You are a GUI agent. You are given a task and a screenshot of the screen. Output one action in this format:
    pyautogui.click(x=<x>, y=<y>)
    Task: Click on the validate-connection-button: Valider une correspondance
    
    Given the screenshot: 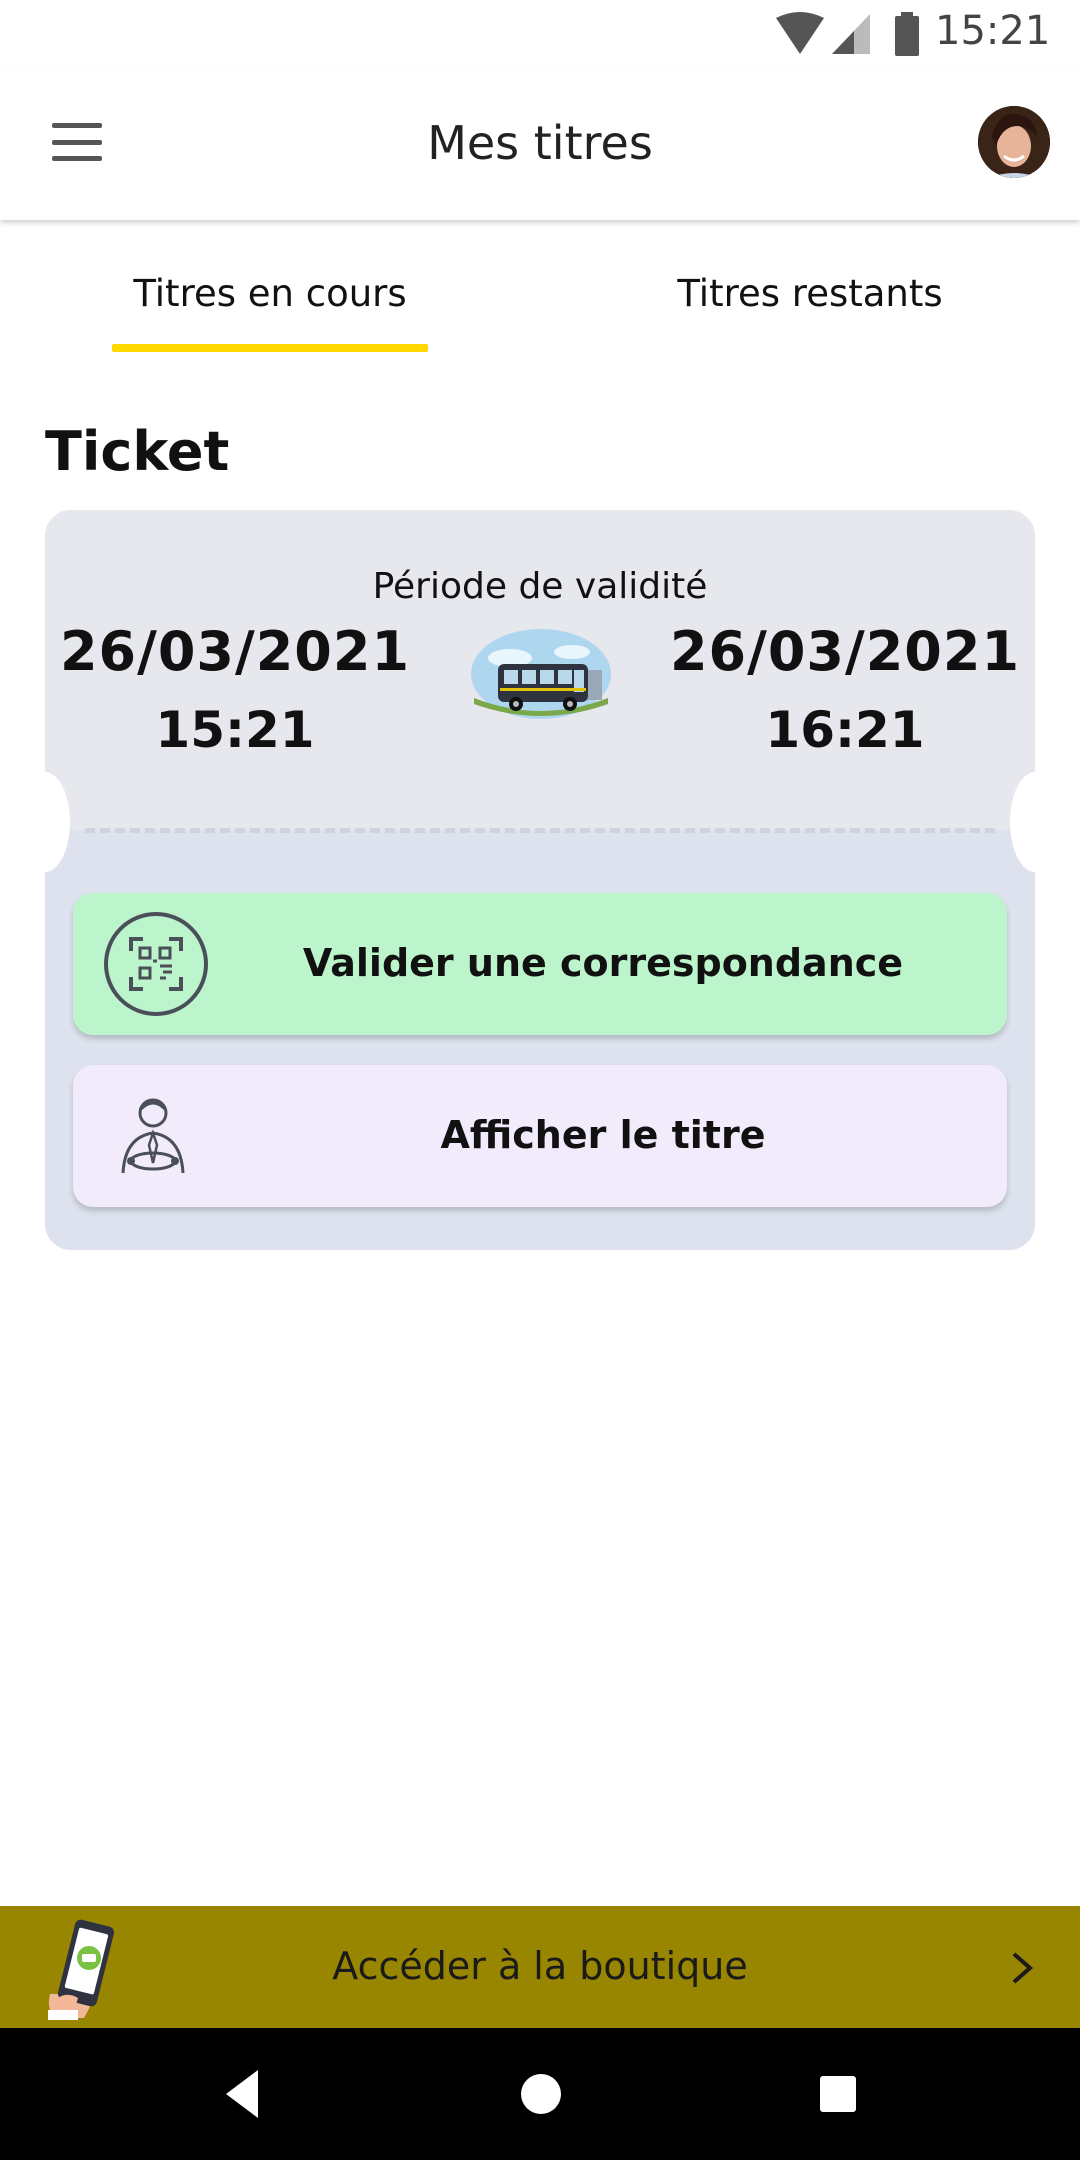 What is the action you would take?
    pyautogui.click(x=540, y=964)
    